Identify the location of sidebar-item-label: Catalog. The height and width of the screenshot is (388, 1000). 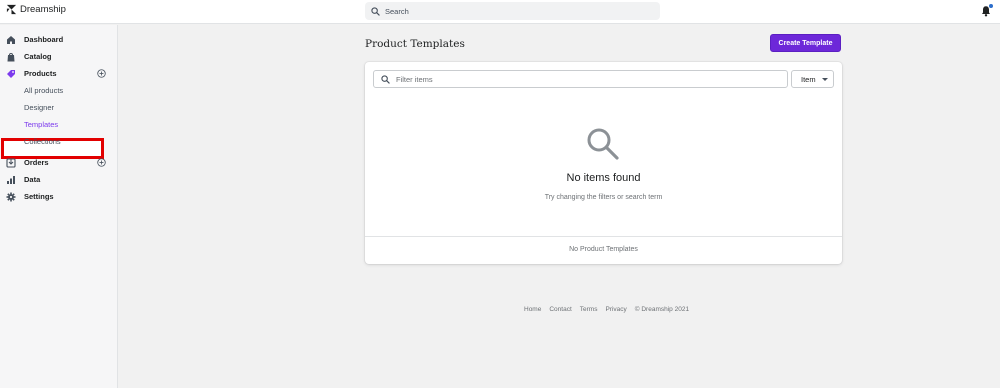
(38, 56).